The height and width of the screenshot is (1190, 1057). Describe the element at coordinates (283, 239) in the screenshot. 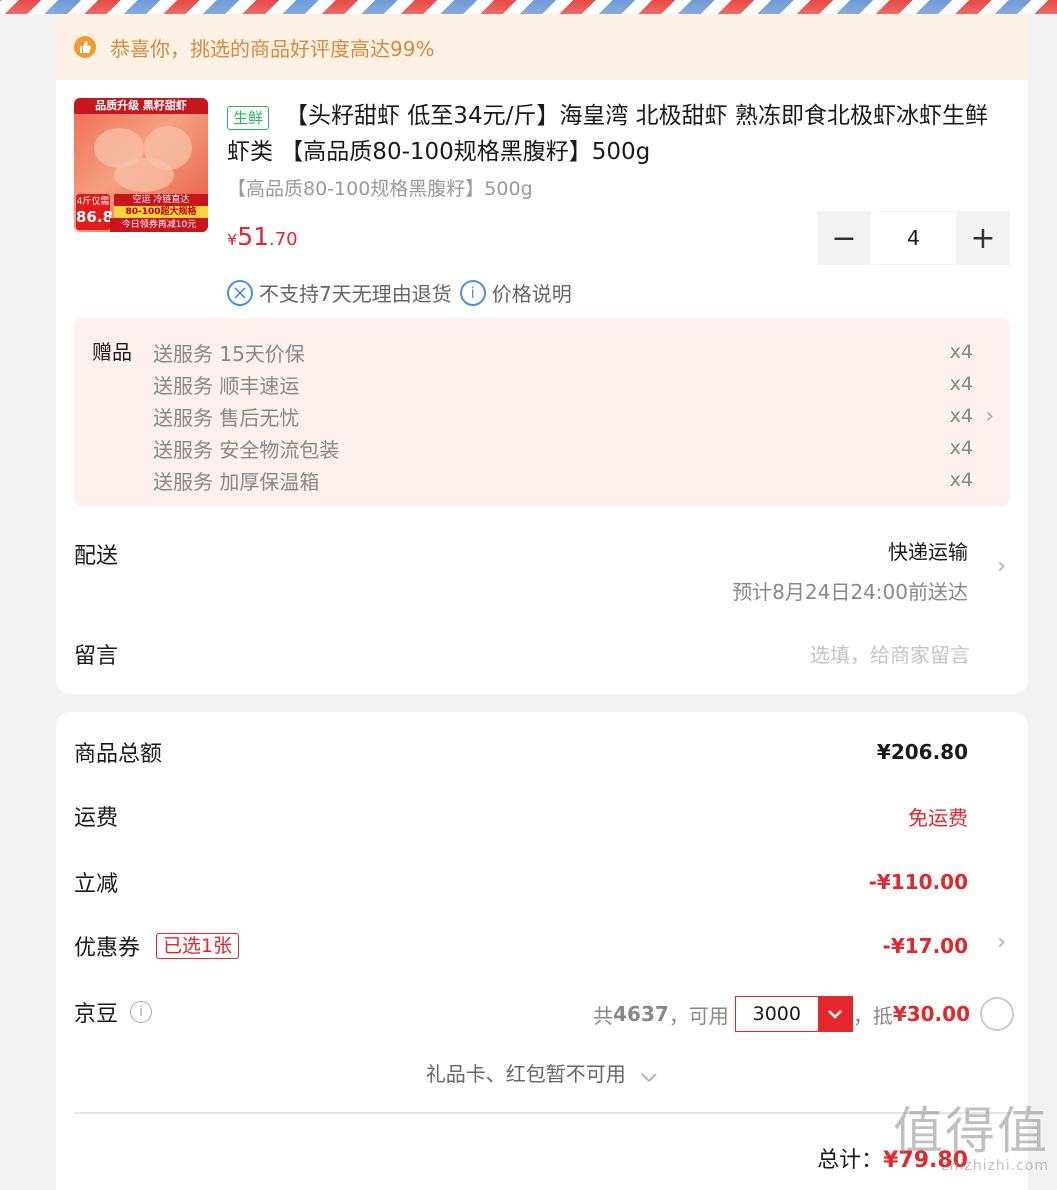

I see `price-decimal: .70` at that location.